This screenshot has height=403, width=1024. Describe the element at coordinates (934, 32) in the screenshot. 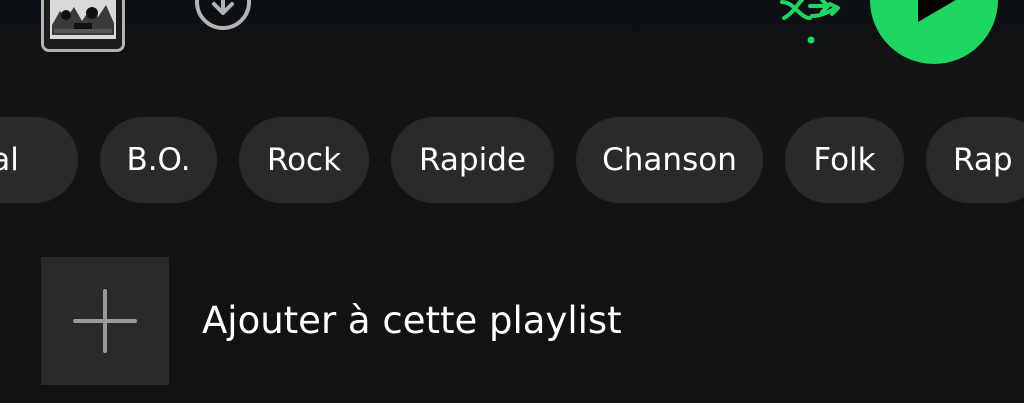

I see `play-button` at that location.